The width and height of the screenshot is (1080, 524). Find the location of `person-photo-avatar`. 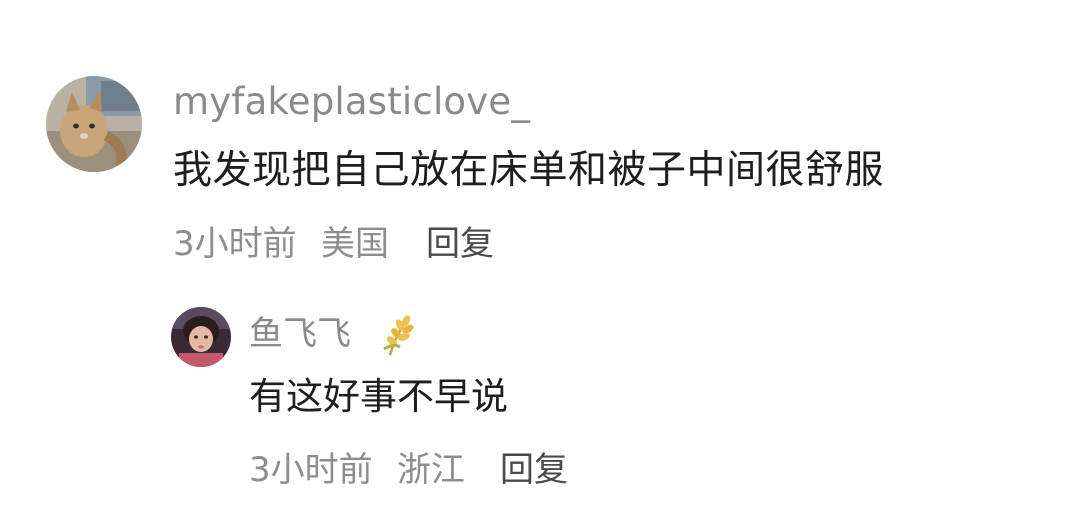

person-photo-avatar is located at coordinates (201, 337).